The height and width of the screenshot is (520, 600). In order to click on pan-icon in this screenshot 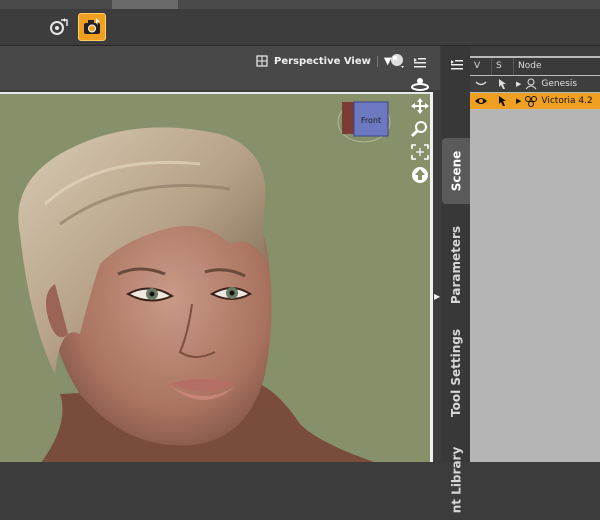, I will do `click(420, 106)`.